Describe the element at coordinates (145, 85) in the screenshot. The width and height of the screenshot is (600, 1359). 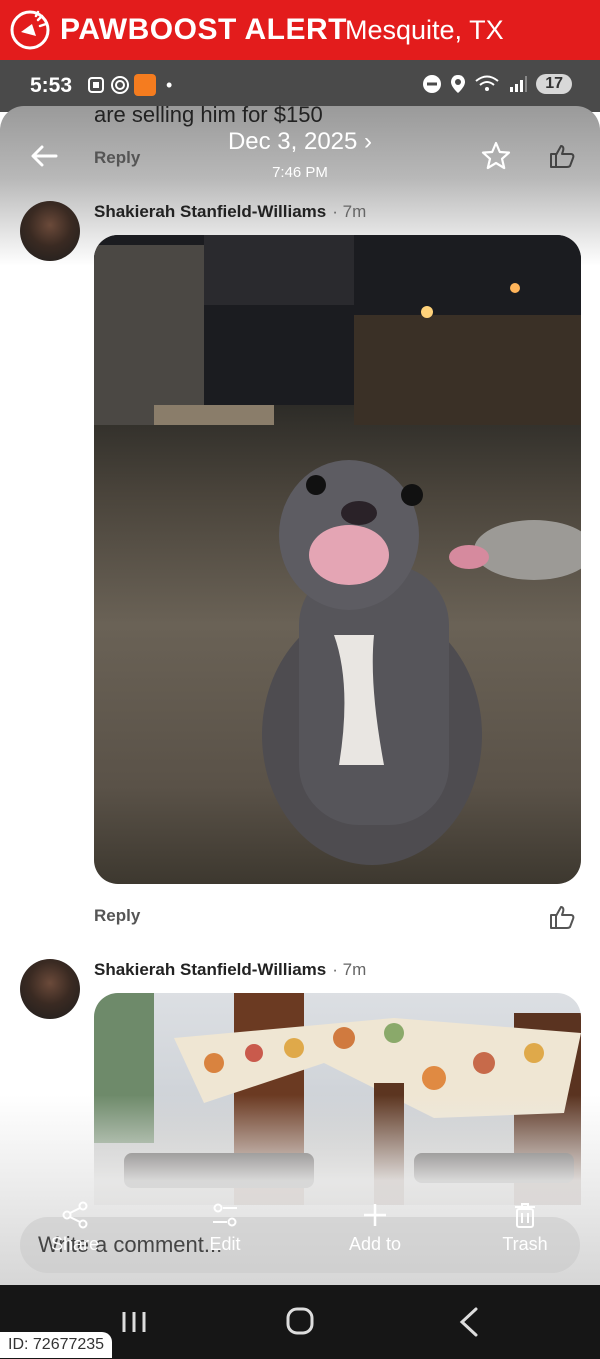
I see `temu-app-icon` at that location.